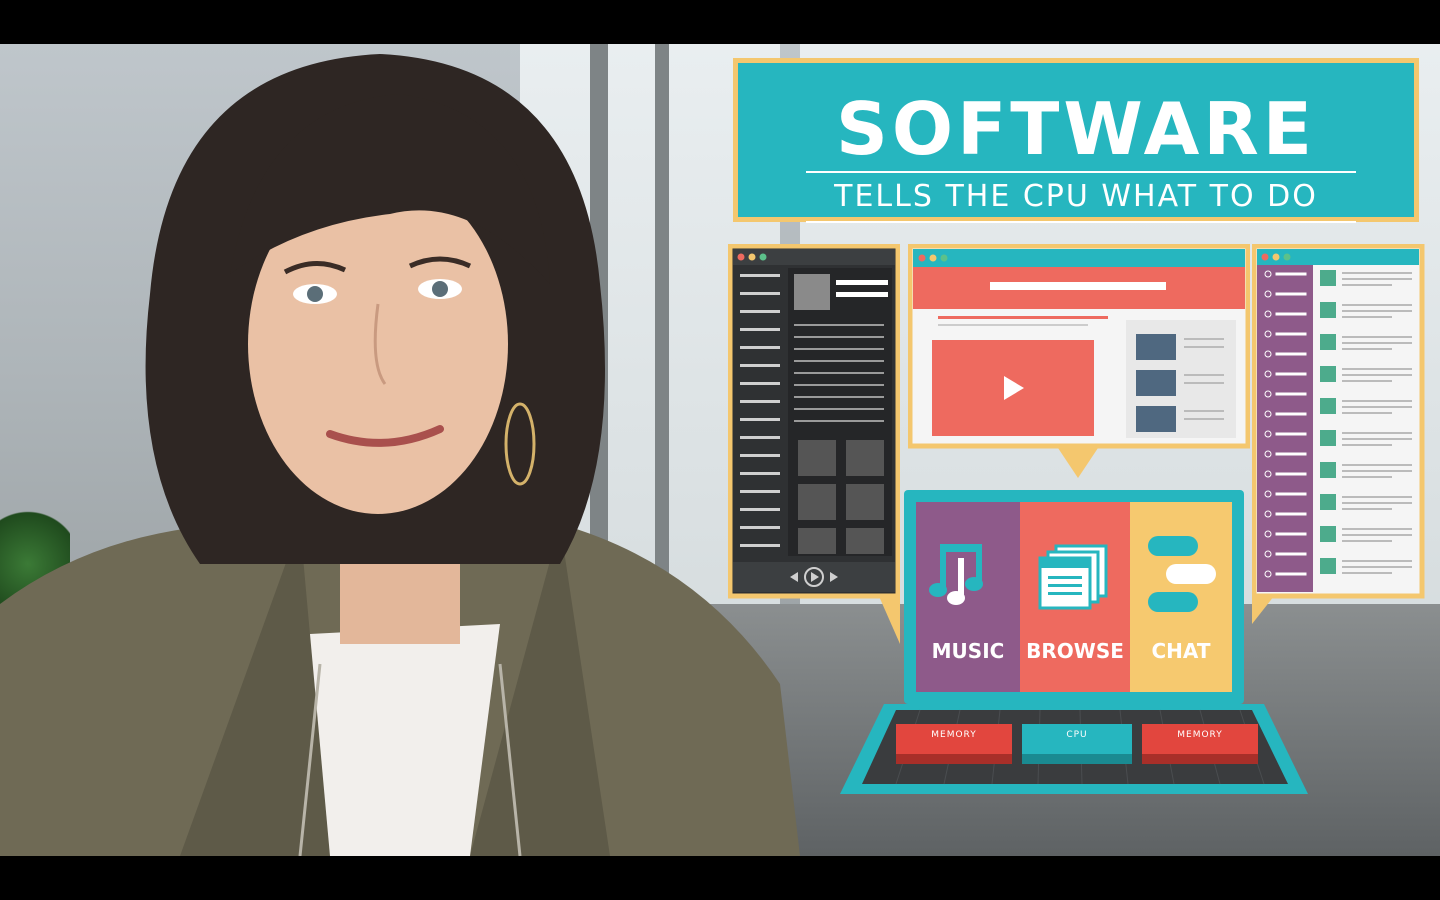 The image size is (1440, 900). What do you see at coordinates (720, 22) in the screenshot?
I see `letterbox-top` at bounding box center [720, 22].